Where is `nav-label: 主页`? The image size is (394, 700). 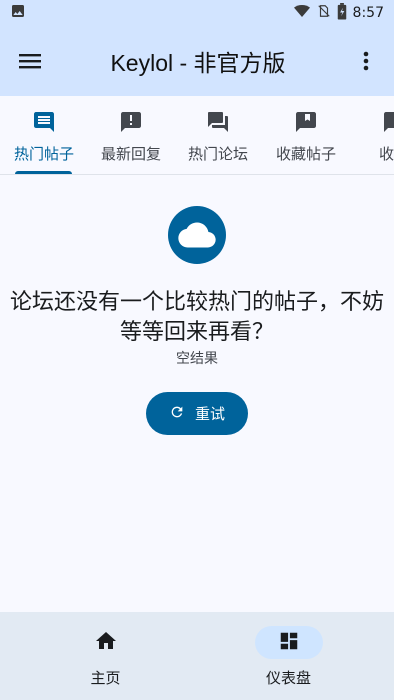
nav-label: 主页 is located at coordinates (105, 678).